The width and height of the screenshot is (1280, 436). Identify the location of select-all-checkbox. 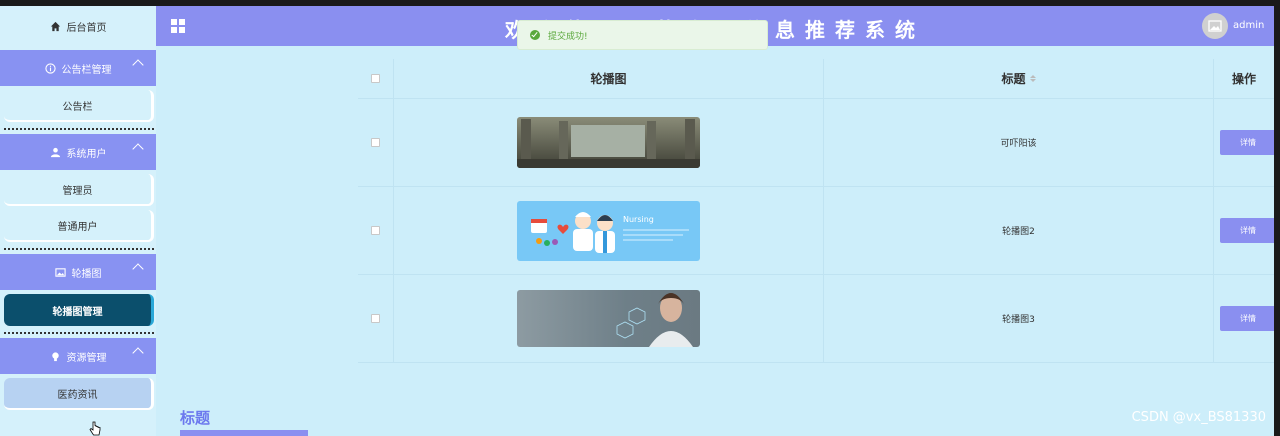
(375, 78).